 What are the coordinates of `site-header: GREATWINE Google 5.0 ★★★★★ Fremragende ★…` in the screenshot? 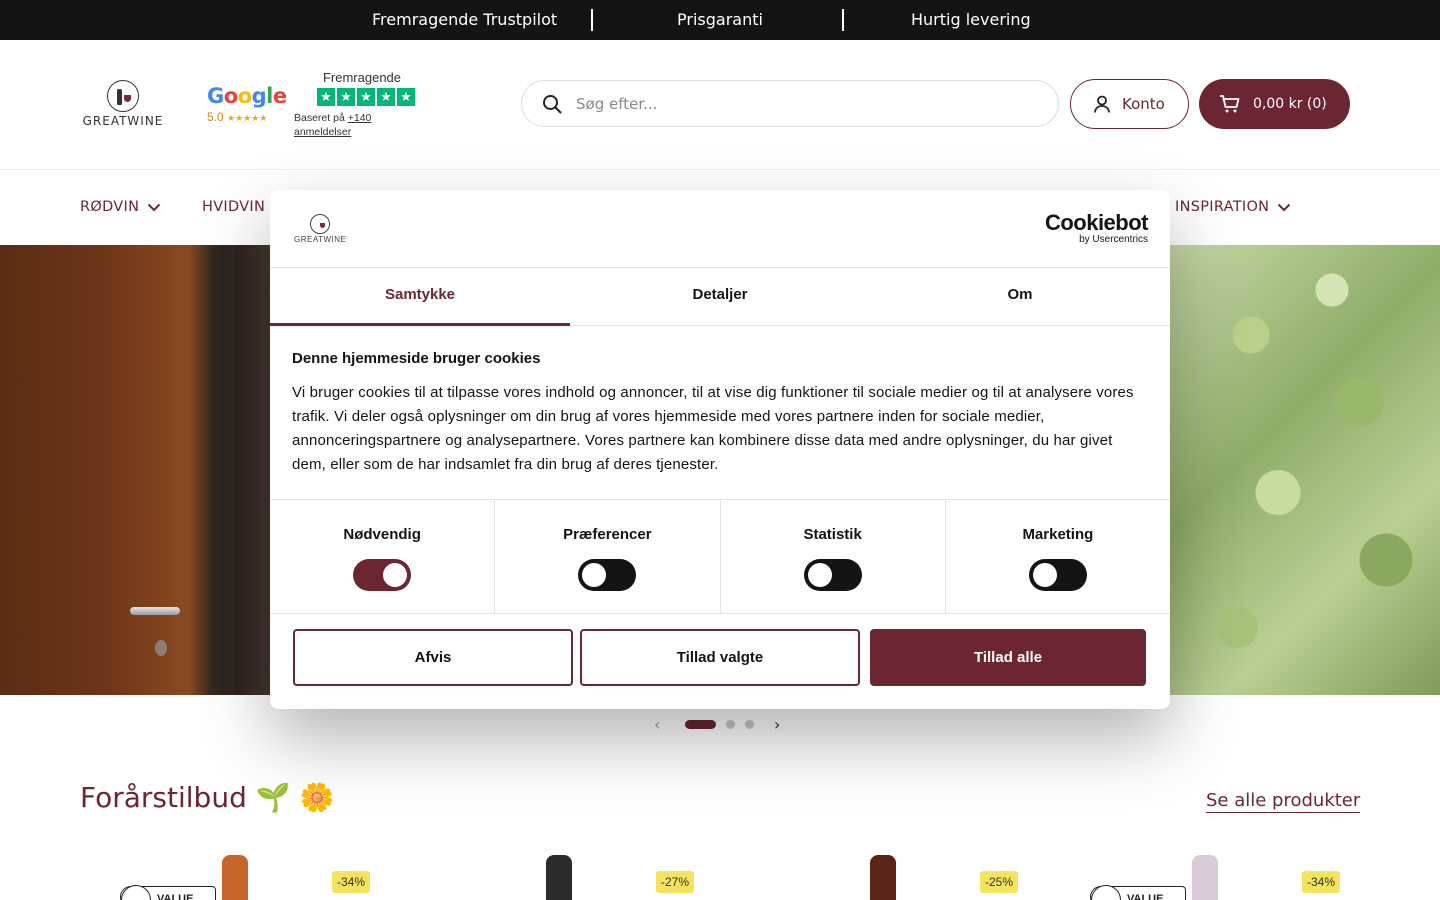 It's located at (720, 105).